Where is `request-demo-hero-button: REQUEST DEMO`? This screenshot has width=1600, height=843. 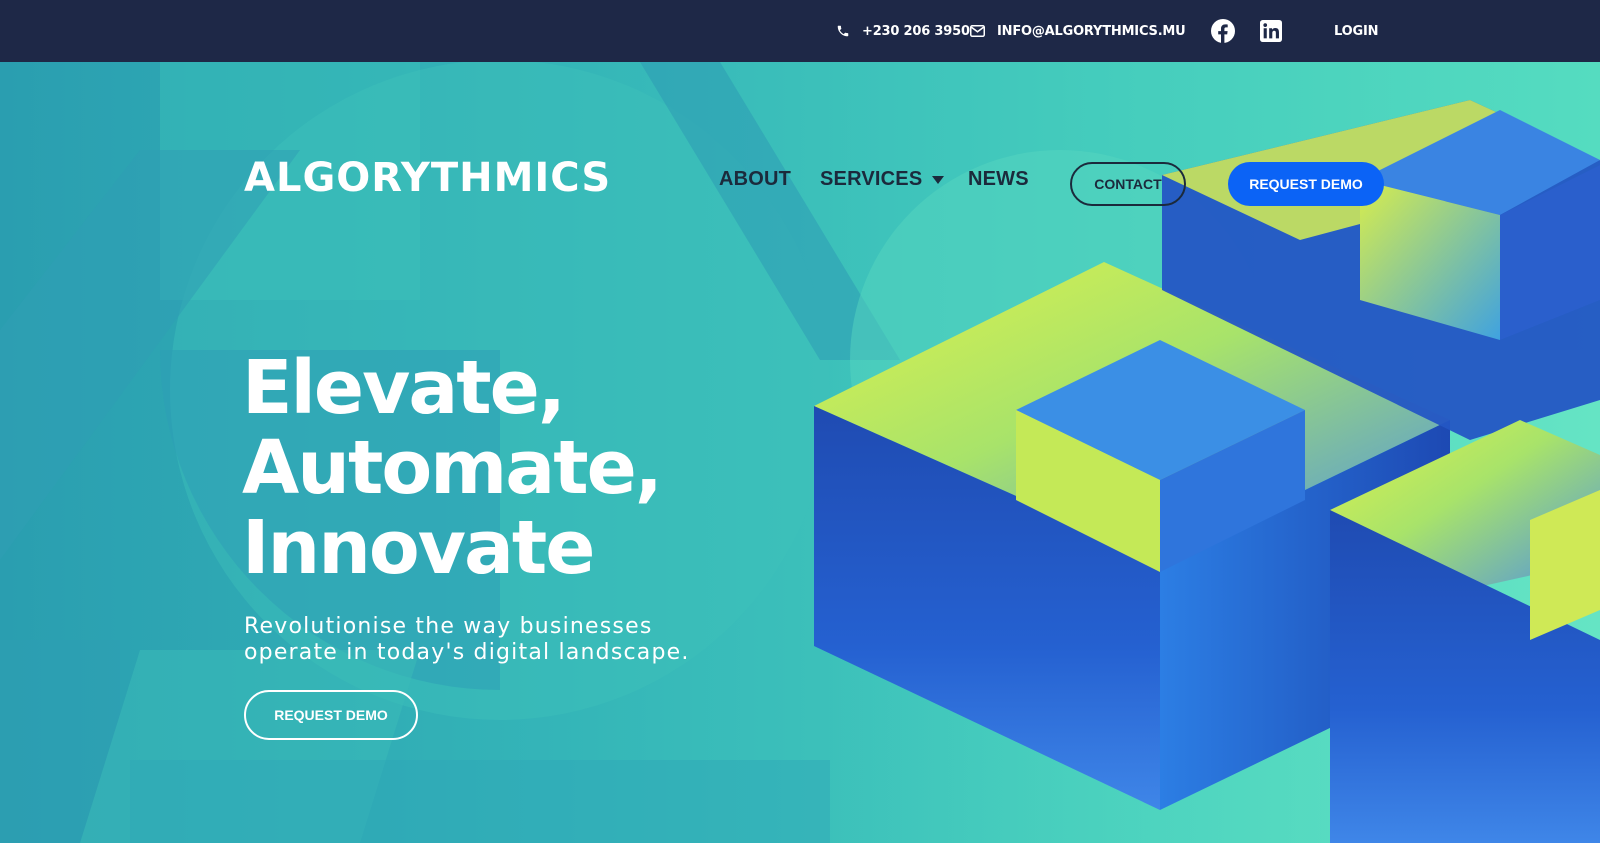 request-demo-hero-button: REQUEST DEMO is located at coordinates (331, 715).